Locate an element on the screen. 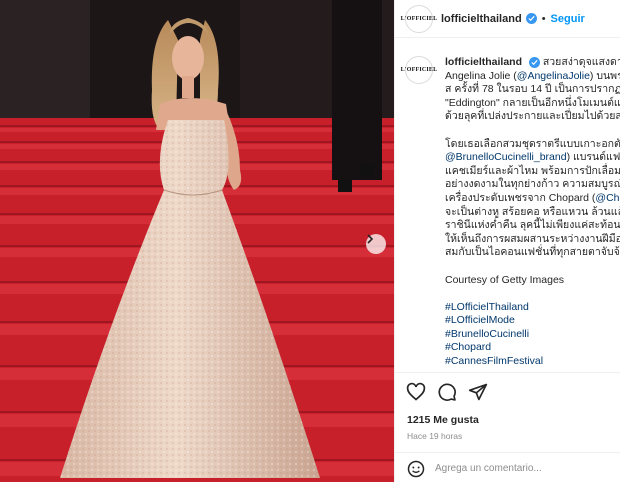 This screenshot has width=620, height=482. share-icon is located at coordinates (478, 392).